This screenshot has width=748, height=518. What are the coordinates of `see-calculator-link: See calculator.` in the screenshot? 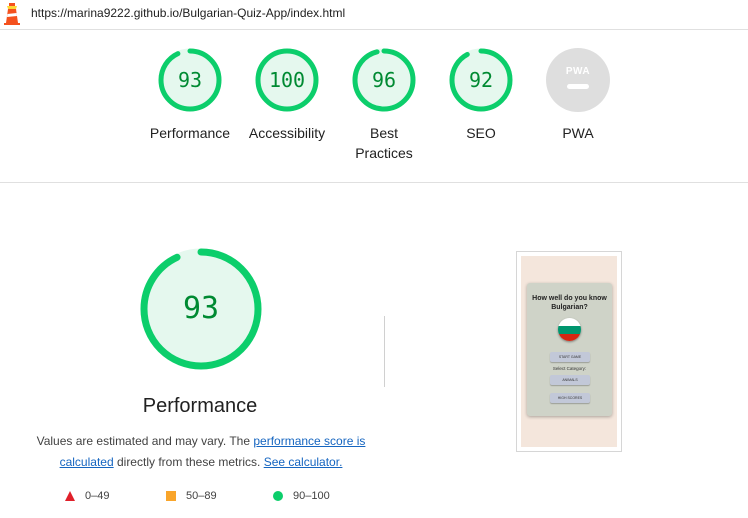 It's located at (303, 462).